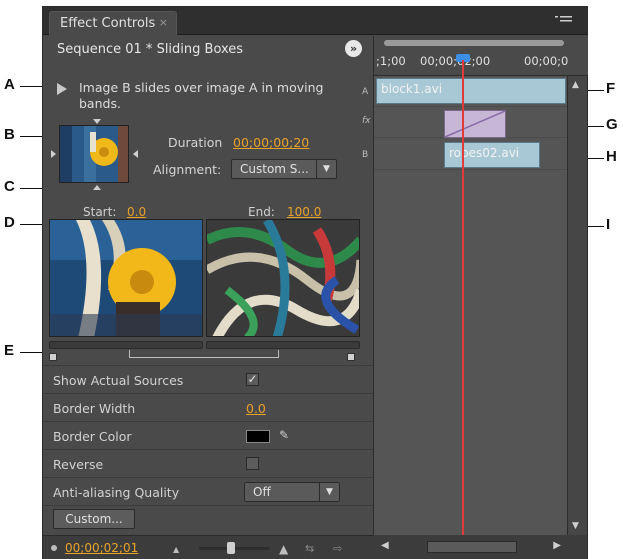 Image resolution: width=623 pixels, height=559 pixels. I want to click on timecode-dot-icon, so click(54, 548).